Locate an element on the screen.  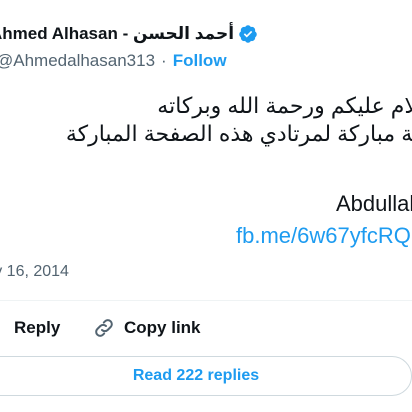
read-replies-section: Read 222 replies is located at coordinates (206, 376).